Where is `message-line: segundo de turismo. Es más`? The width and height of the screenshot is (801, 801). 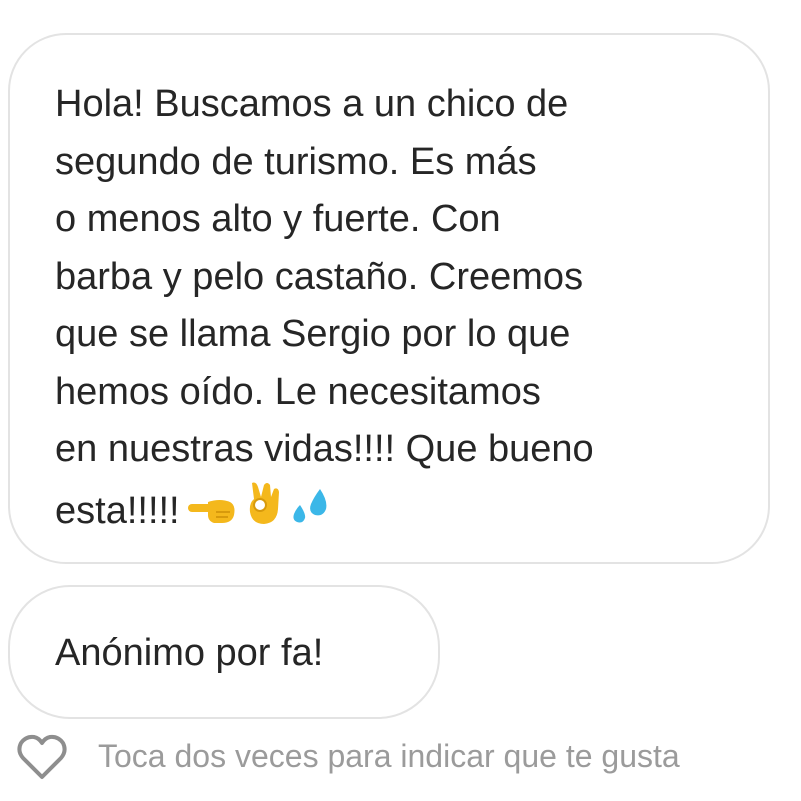
message-line: segundo de turismo. Es más is located at coordinates (296, 161).